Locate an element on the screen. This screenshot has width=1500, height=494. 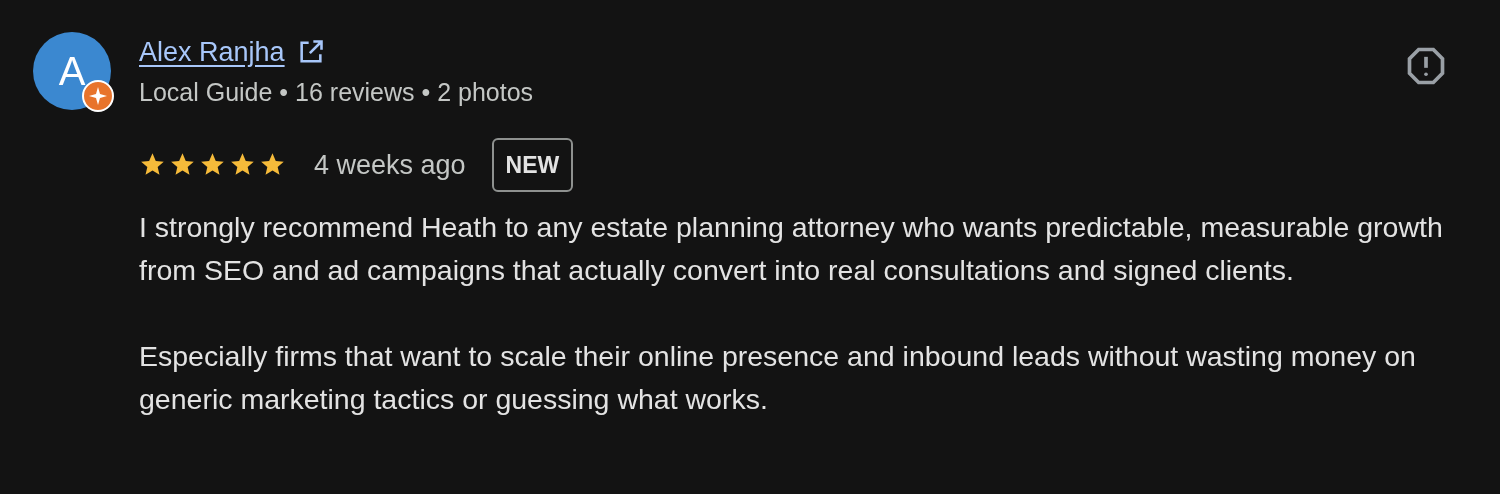
review-text: I strongly recommend Heath to any estate planning attorney who wants predictable, measurable growth from SEO and ad campaigns that actually convert into real consultations and signed clients. is located at coordinates (791, 249).